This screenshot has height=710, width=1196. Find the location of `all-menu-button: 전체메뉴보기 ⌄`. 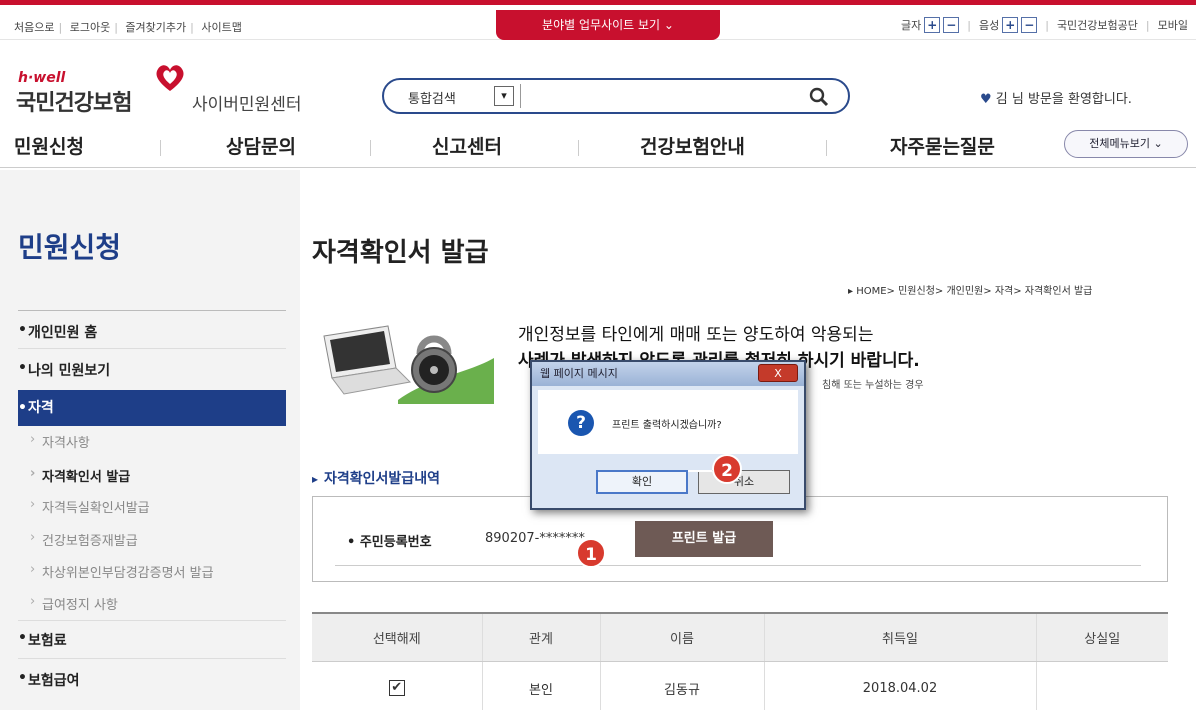

all-menu-button: 전체메뉴보기 ⌄ is located at coordinates (1126, 144).